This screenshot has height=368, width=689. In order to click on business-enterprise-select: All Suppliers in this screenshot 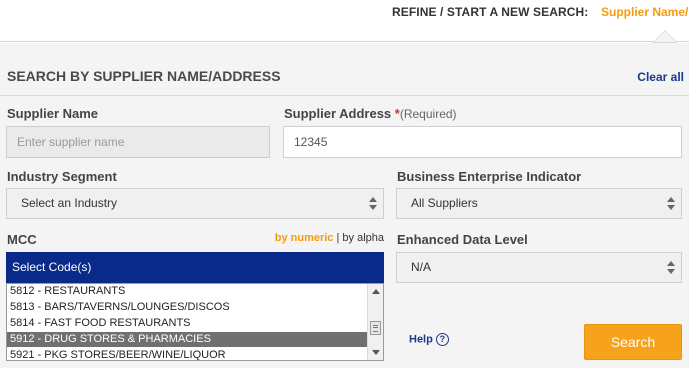, I will do `click(539, 203)`.